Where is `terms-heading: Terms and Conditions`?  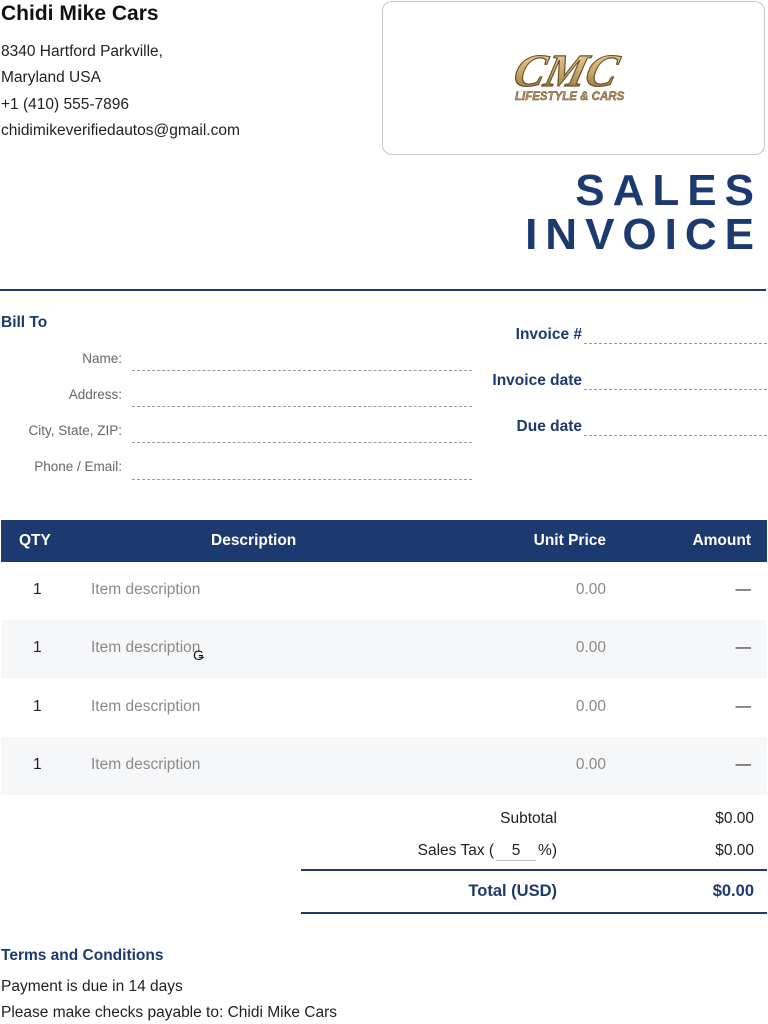
terms-heading: Terms and Conditions is located at coordinates (82, 955).